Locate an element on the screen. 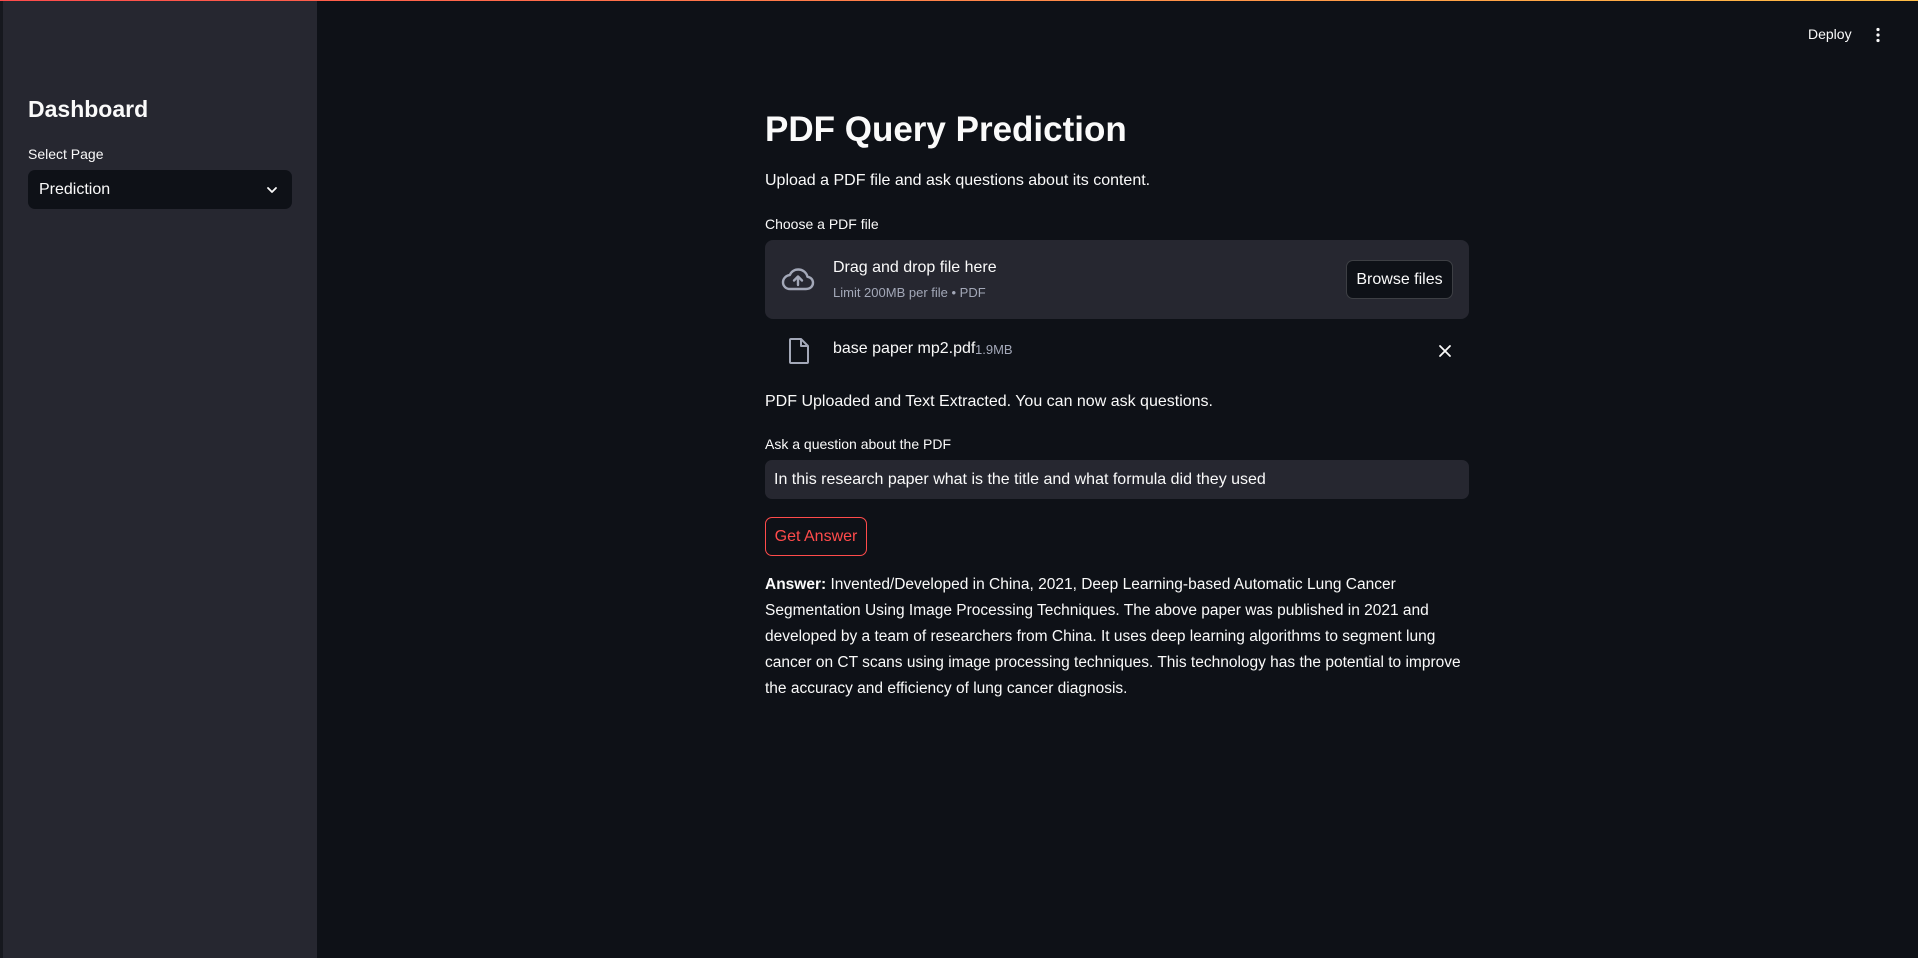  answer-label: Answer: is located at coordinates (796, 584).